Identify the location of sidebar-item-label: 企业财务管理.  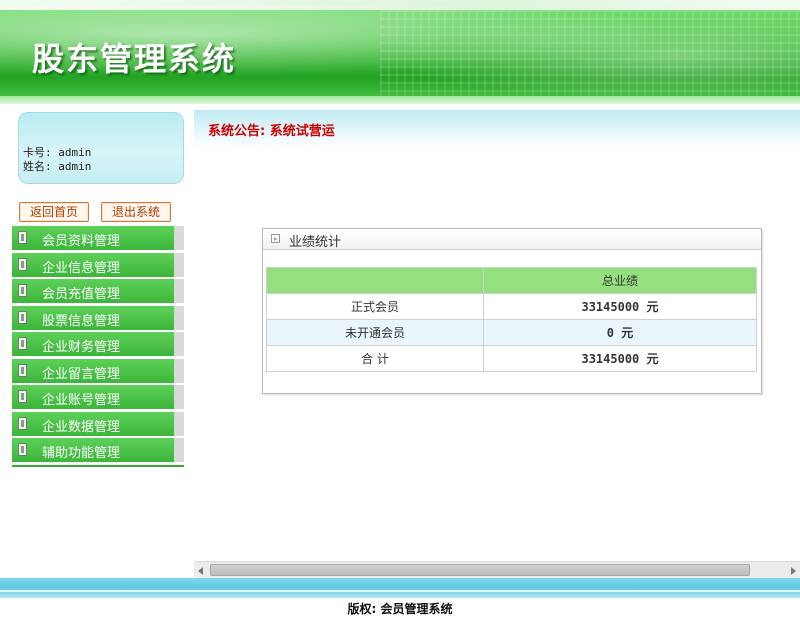
(81, 347).